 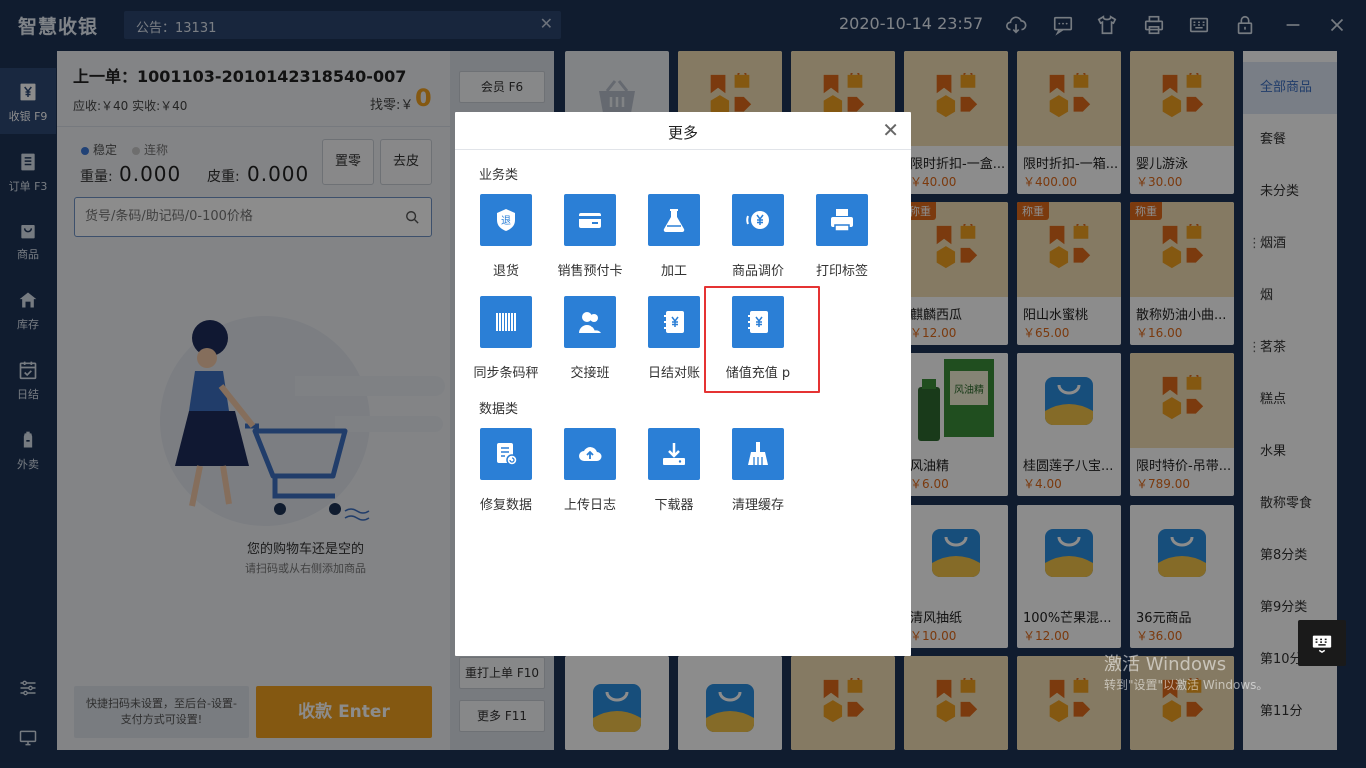 I want to click on ledger-icon, so click(x=674, y=322).